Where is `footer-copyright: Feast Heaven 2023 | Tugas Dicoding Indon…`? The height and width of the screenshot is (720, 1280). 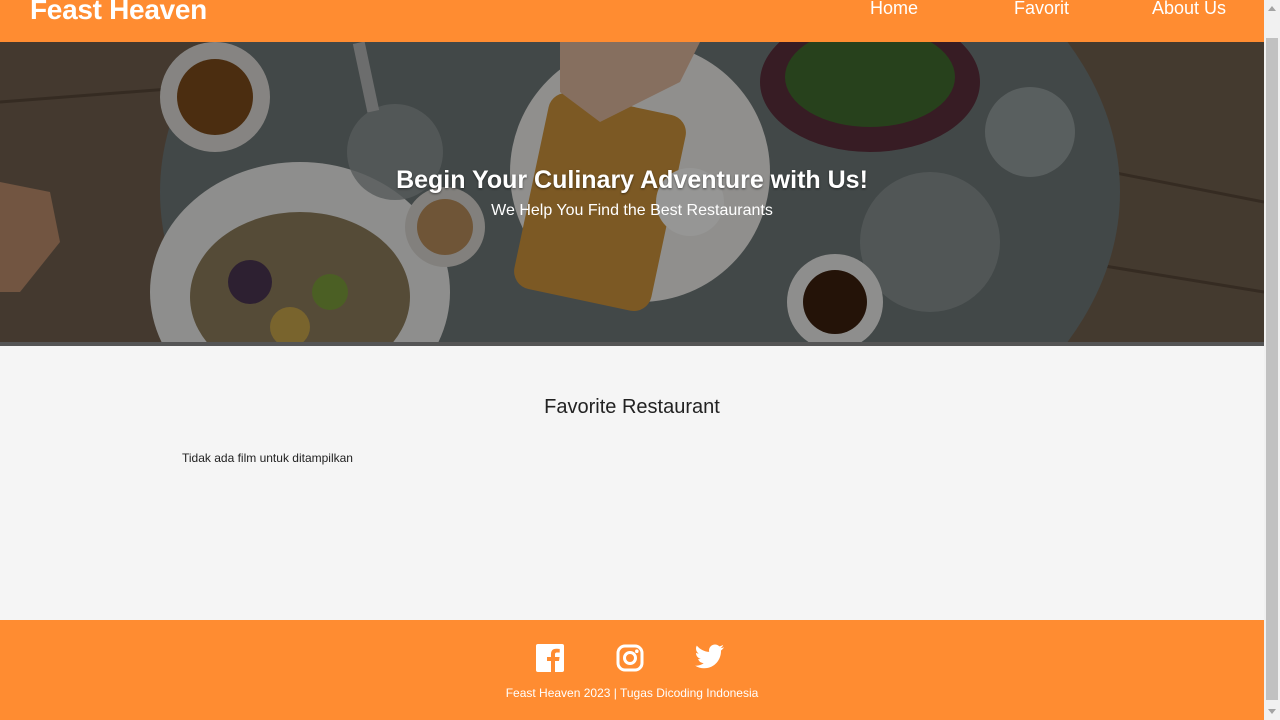
footer-copyright: Feast Heaven 2023 | Tugas Dicoding Indon… is located at coordinates (632, 693).